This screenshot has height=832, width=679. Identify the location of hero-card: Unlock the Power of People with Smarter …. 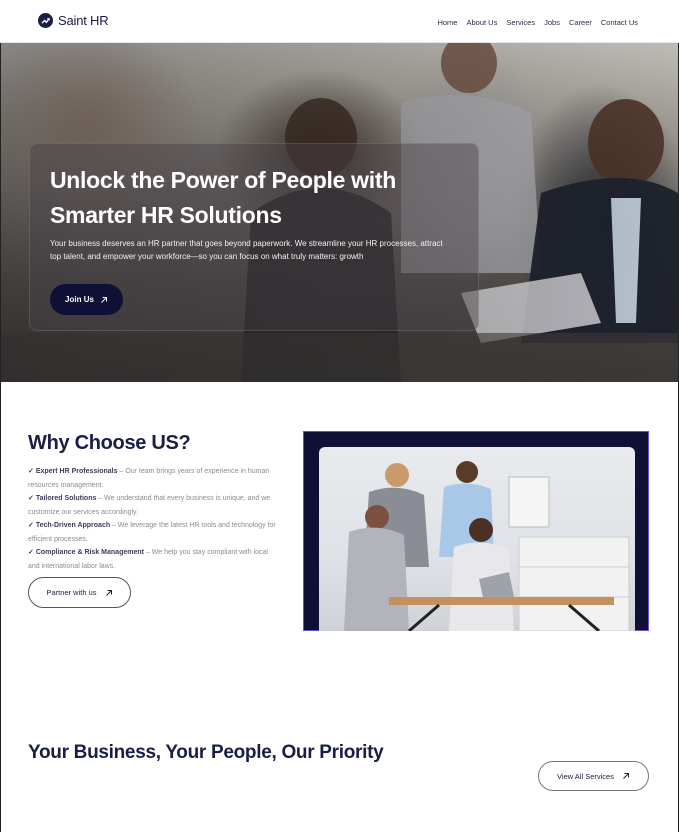
(254, 237).